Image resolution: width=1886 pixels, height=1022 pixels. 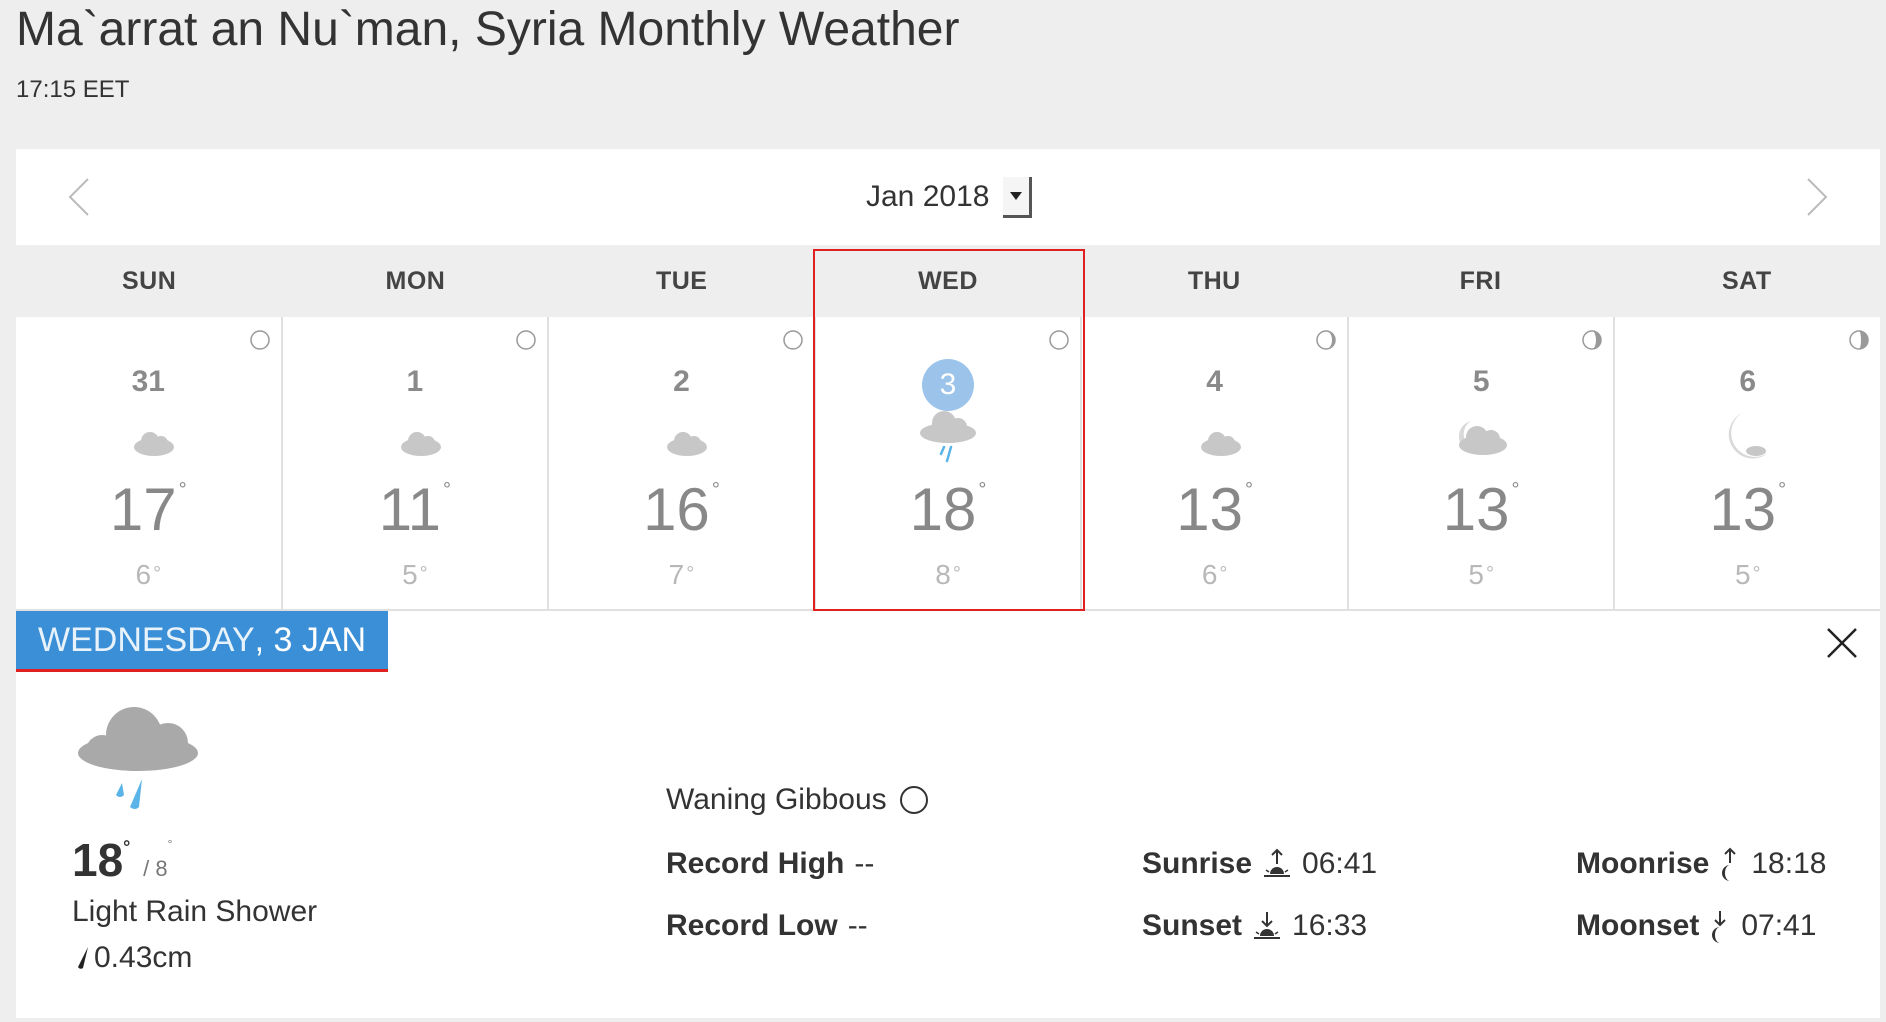 I want to click on chevron-left-icon, so click(x=78, y=197).